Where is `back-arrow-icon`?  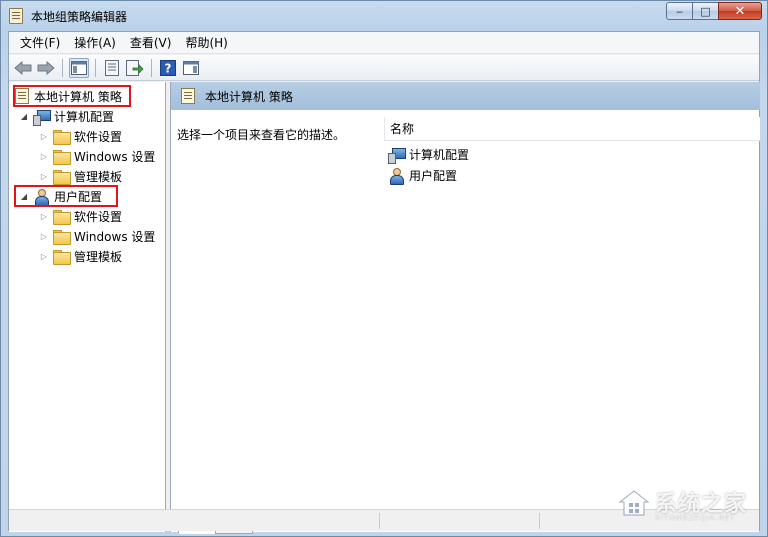 back-arrow-icon is located at coordinates (23, 67).